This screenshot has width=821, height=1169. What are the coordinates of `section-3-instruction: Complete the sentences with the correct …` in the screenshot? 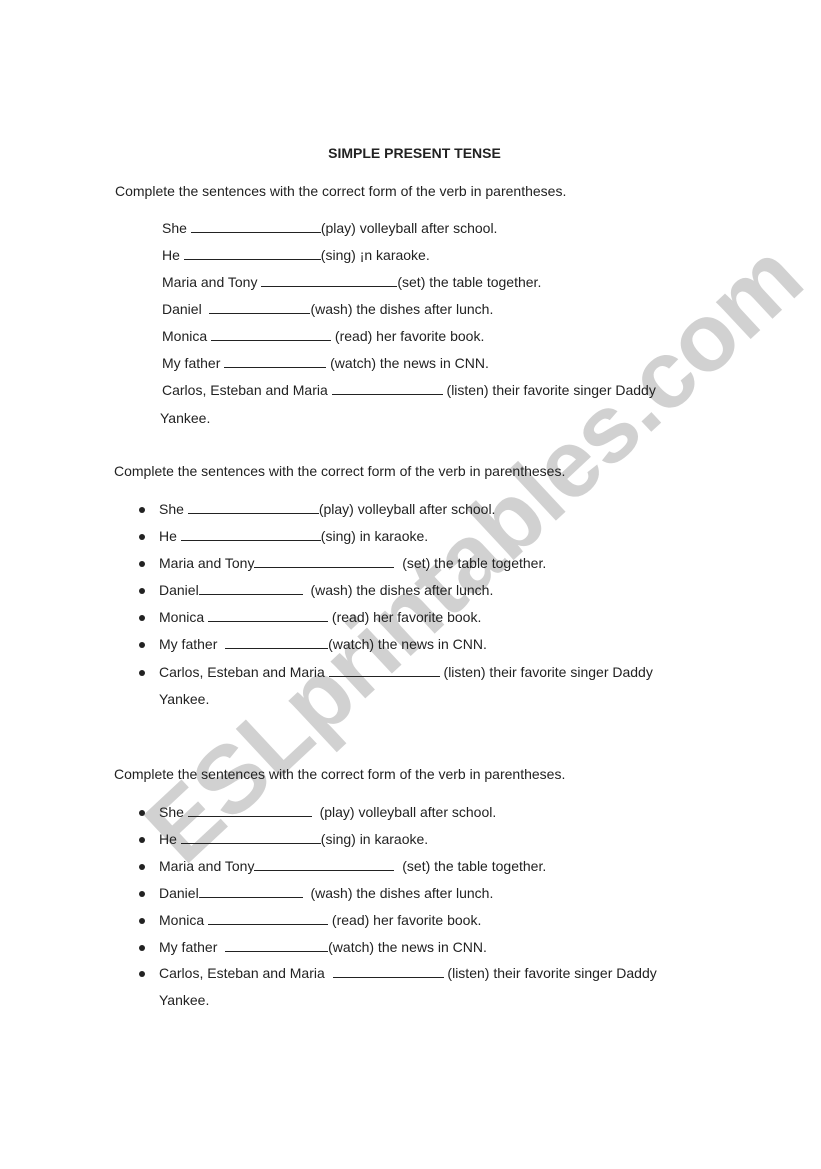 It's located at (340, 774).